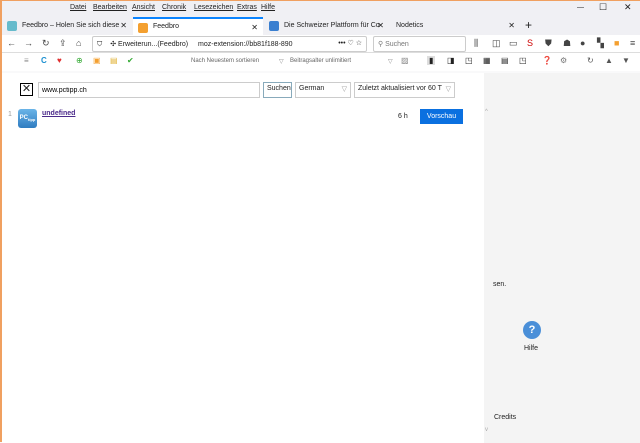  I want to click on help-label: Hilfe, so click(531, 348).